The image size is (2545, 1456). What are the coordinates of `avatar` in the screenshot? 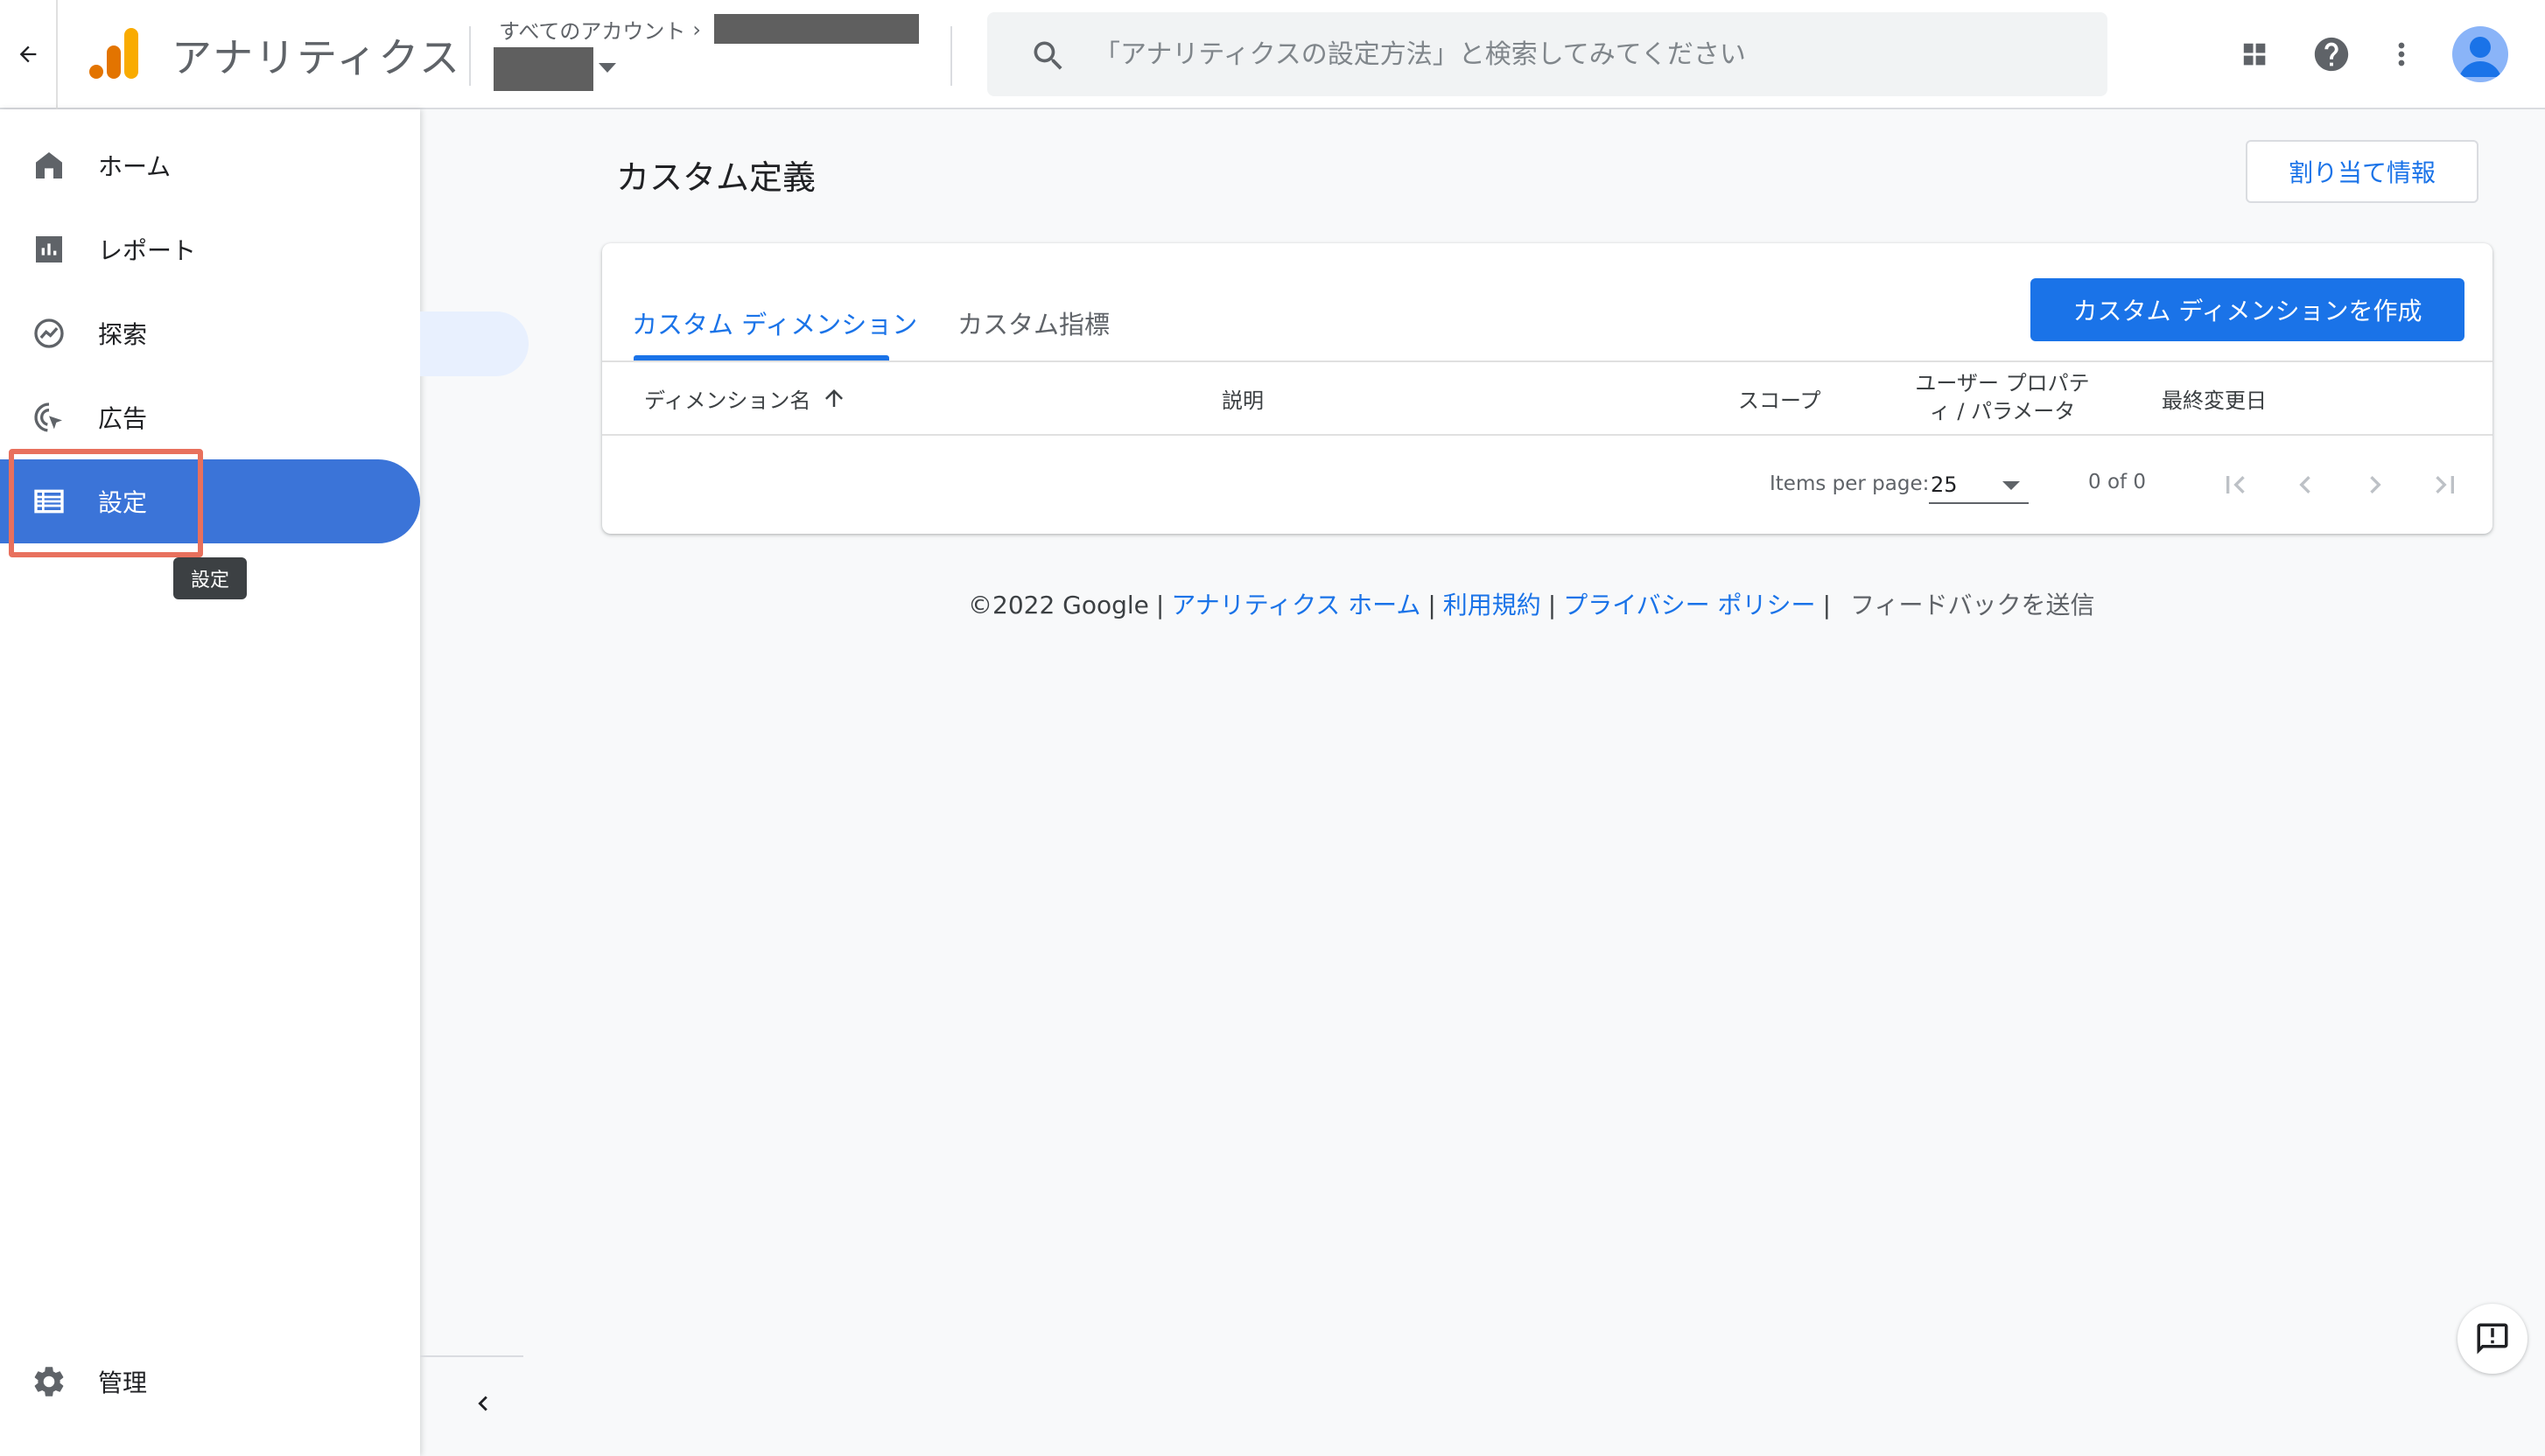 It's located at (2480, 54).